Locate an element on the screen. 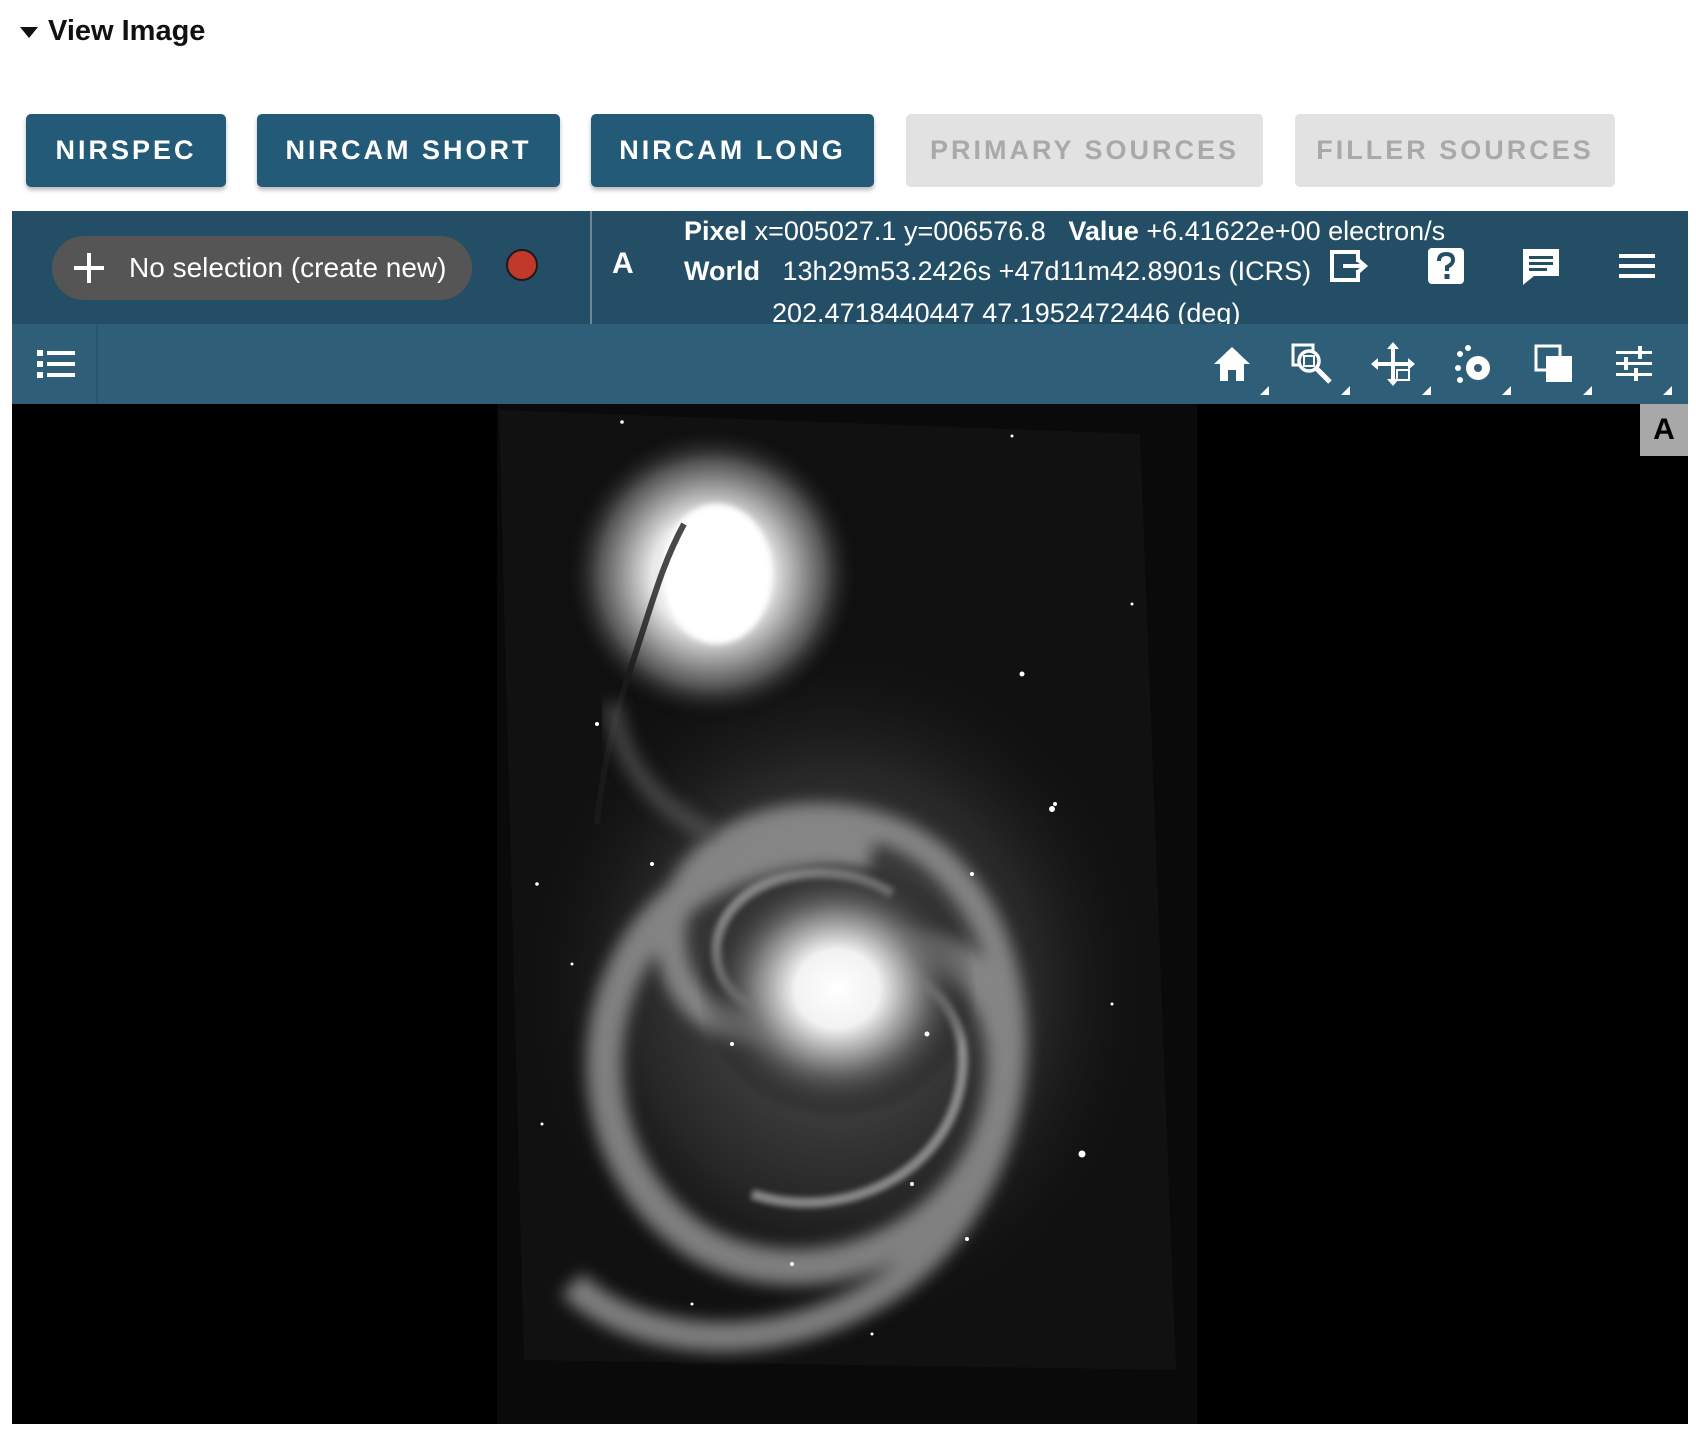  layers-toggle is located at coordinates (55, 364).